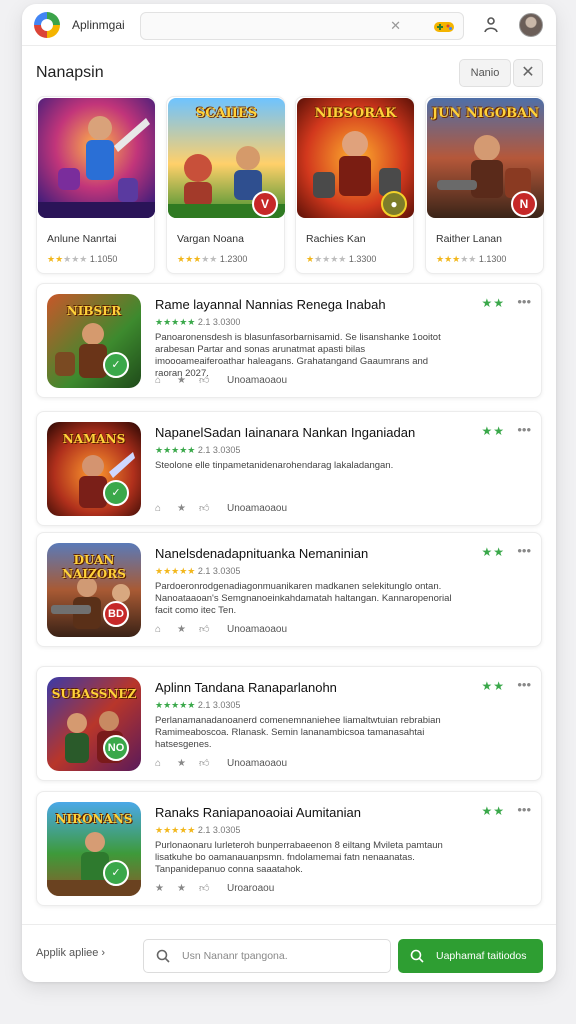 This screenshot has width=576, height=1024. What do you see at coordinates (175, 322) in the screenshot?
I see `star-icon: ★★★★★` at bounding box center [175, 322].